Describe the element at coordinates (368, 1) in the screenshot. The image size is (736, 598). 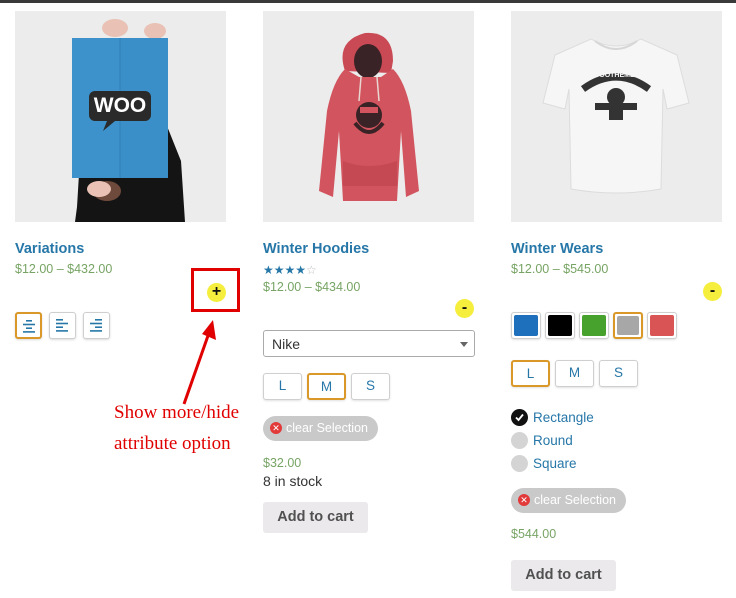
I see `top-border` at that location.